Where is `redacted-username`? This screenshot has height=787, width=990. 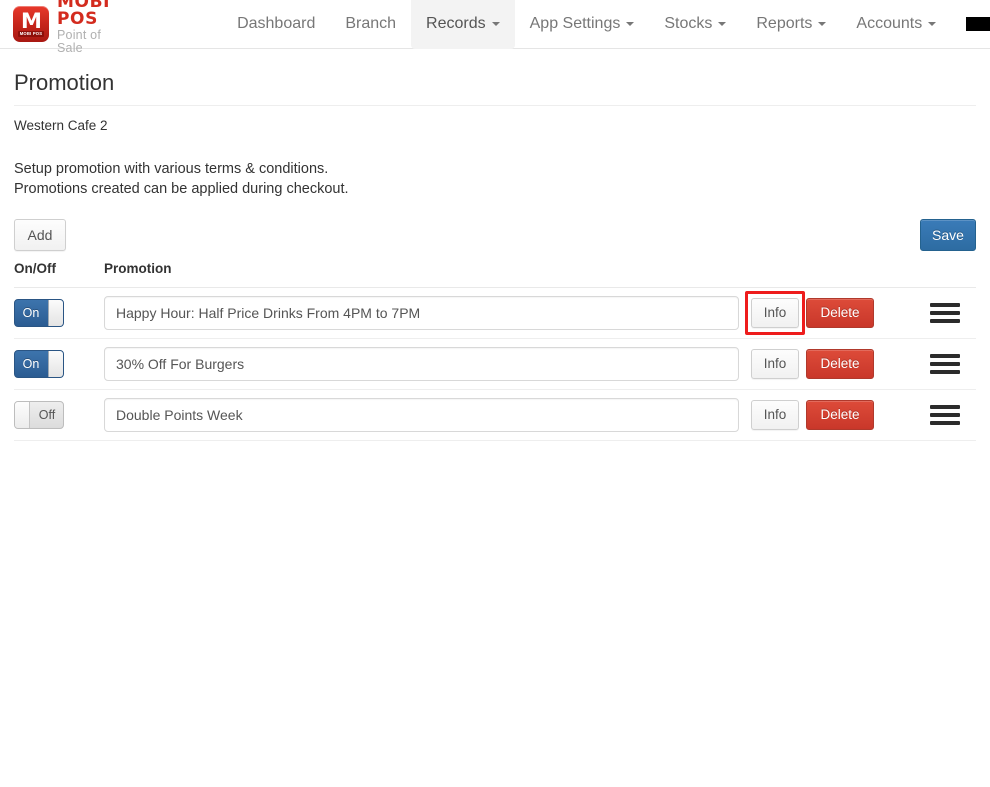 redacted-username is located at coordinates (978, 24).